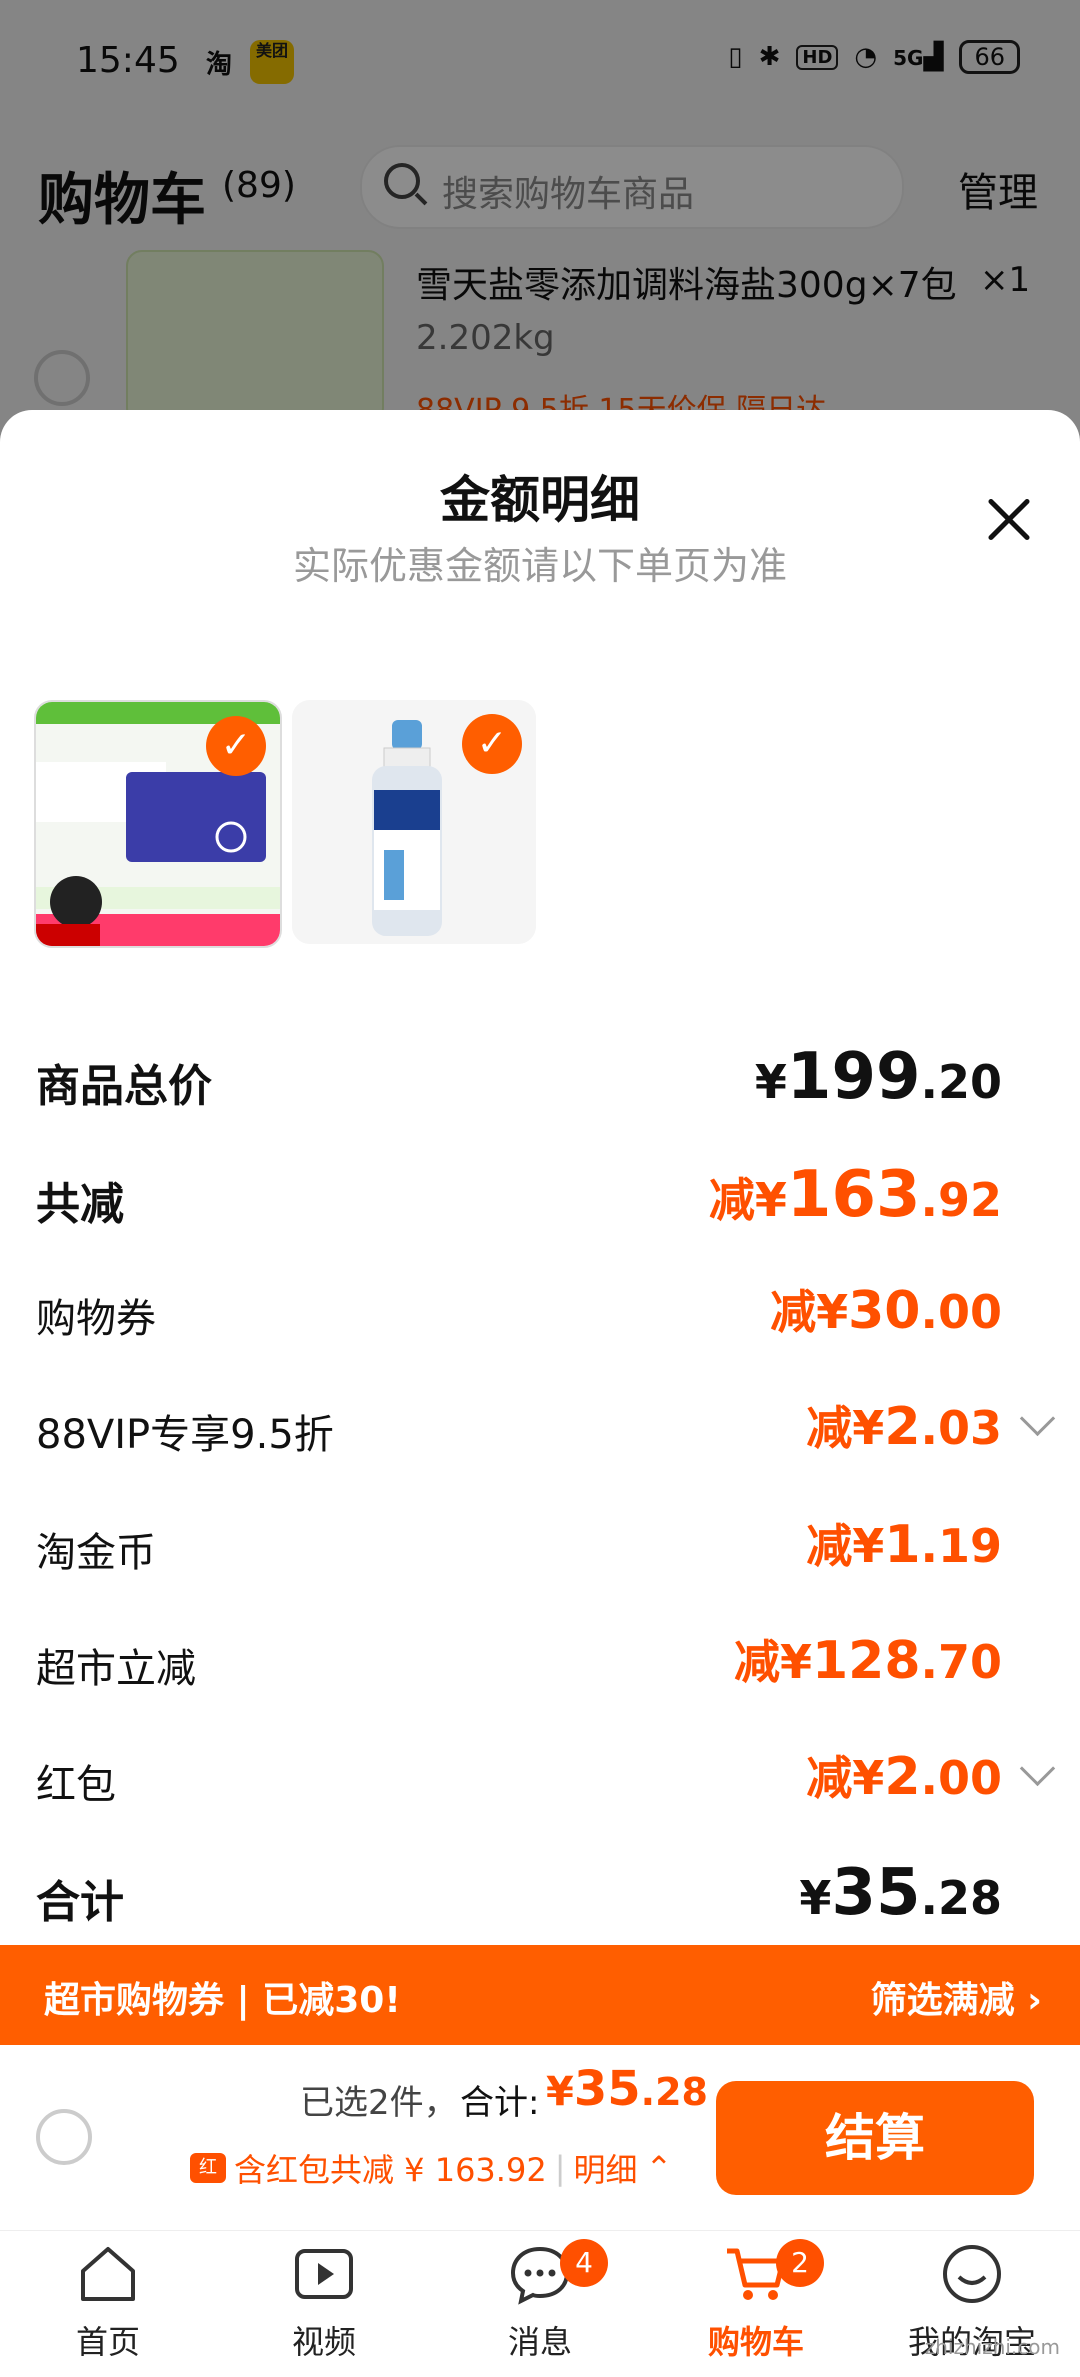 Image resolution: width=1080 pixels, height=2377 pixels. Describe the element at coordinates (540, 1427) in the screenshot. I see `row-88vip: 88VIP专享9.5折 减¥2.03` at that location.